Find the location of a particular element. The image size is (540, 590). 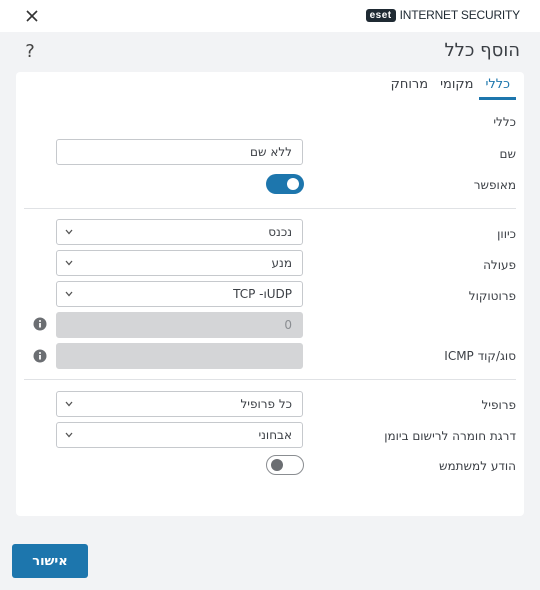

notify-user-toggle is located at coordinates (285, 465).